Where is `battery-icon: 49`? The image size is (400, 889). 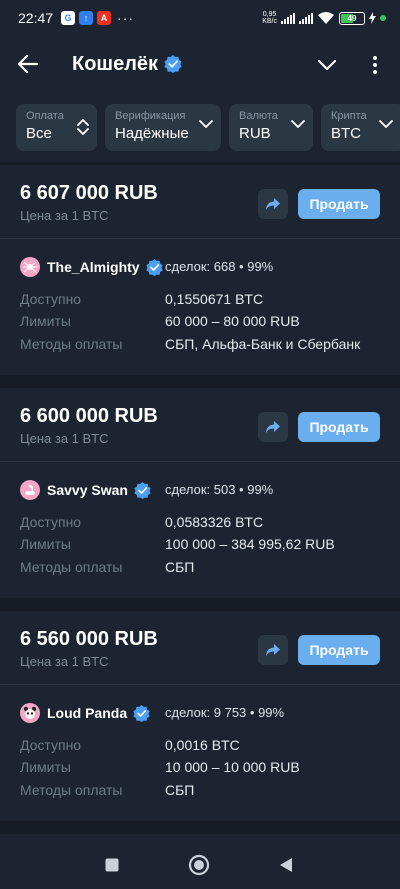 battery-icon: 49 is located at coordinates (352, 18).